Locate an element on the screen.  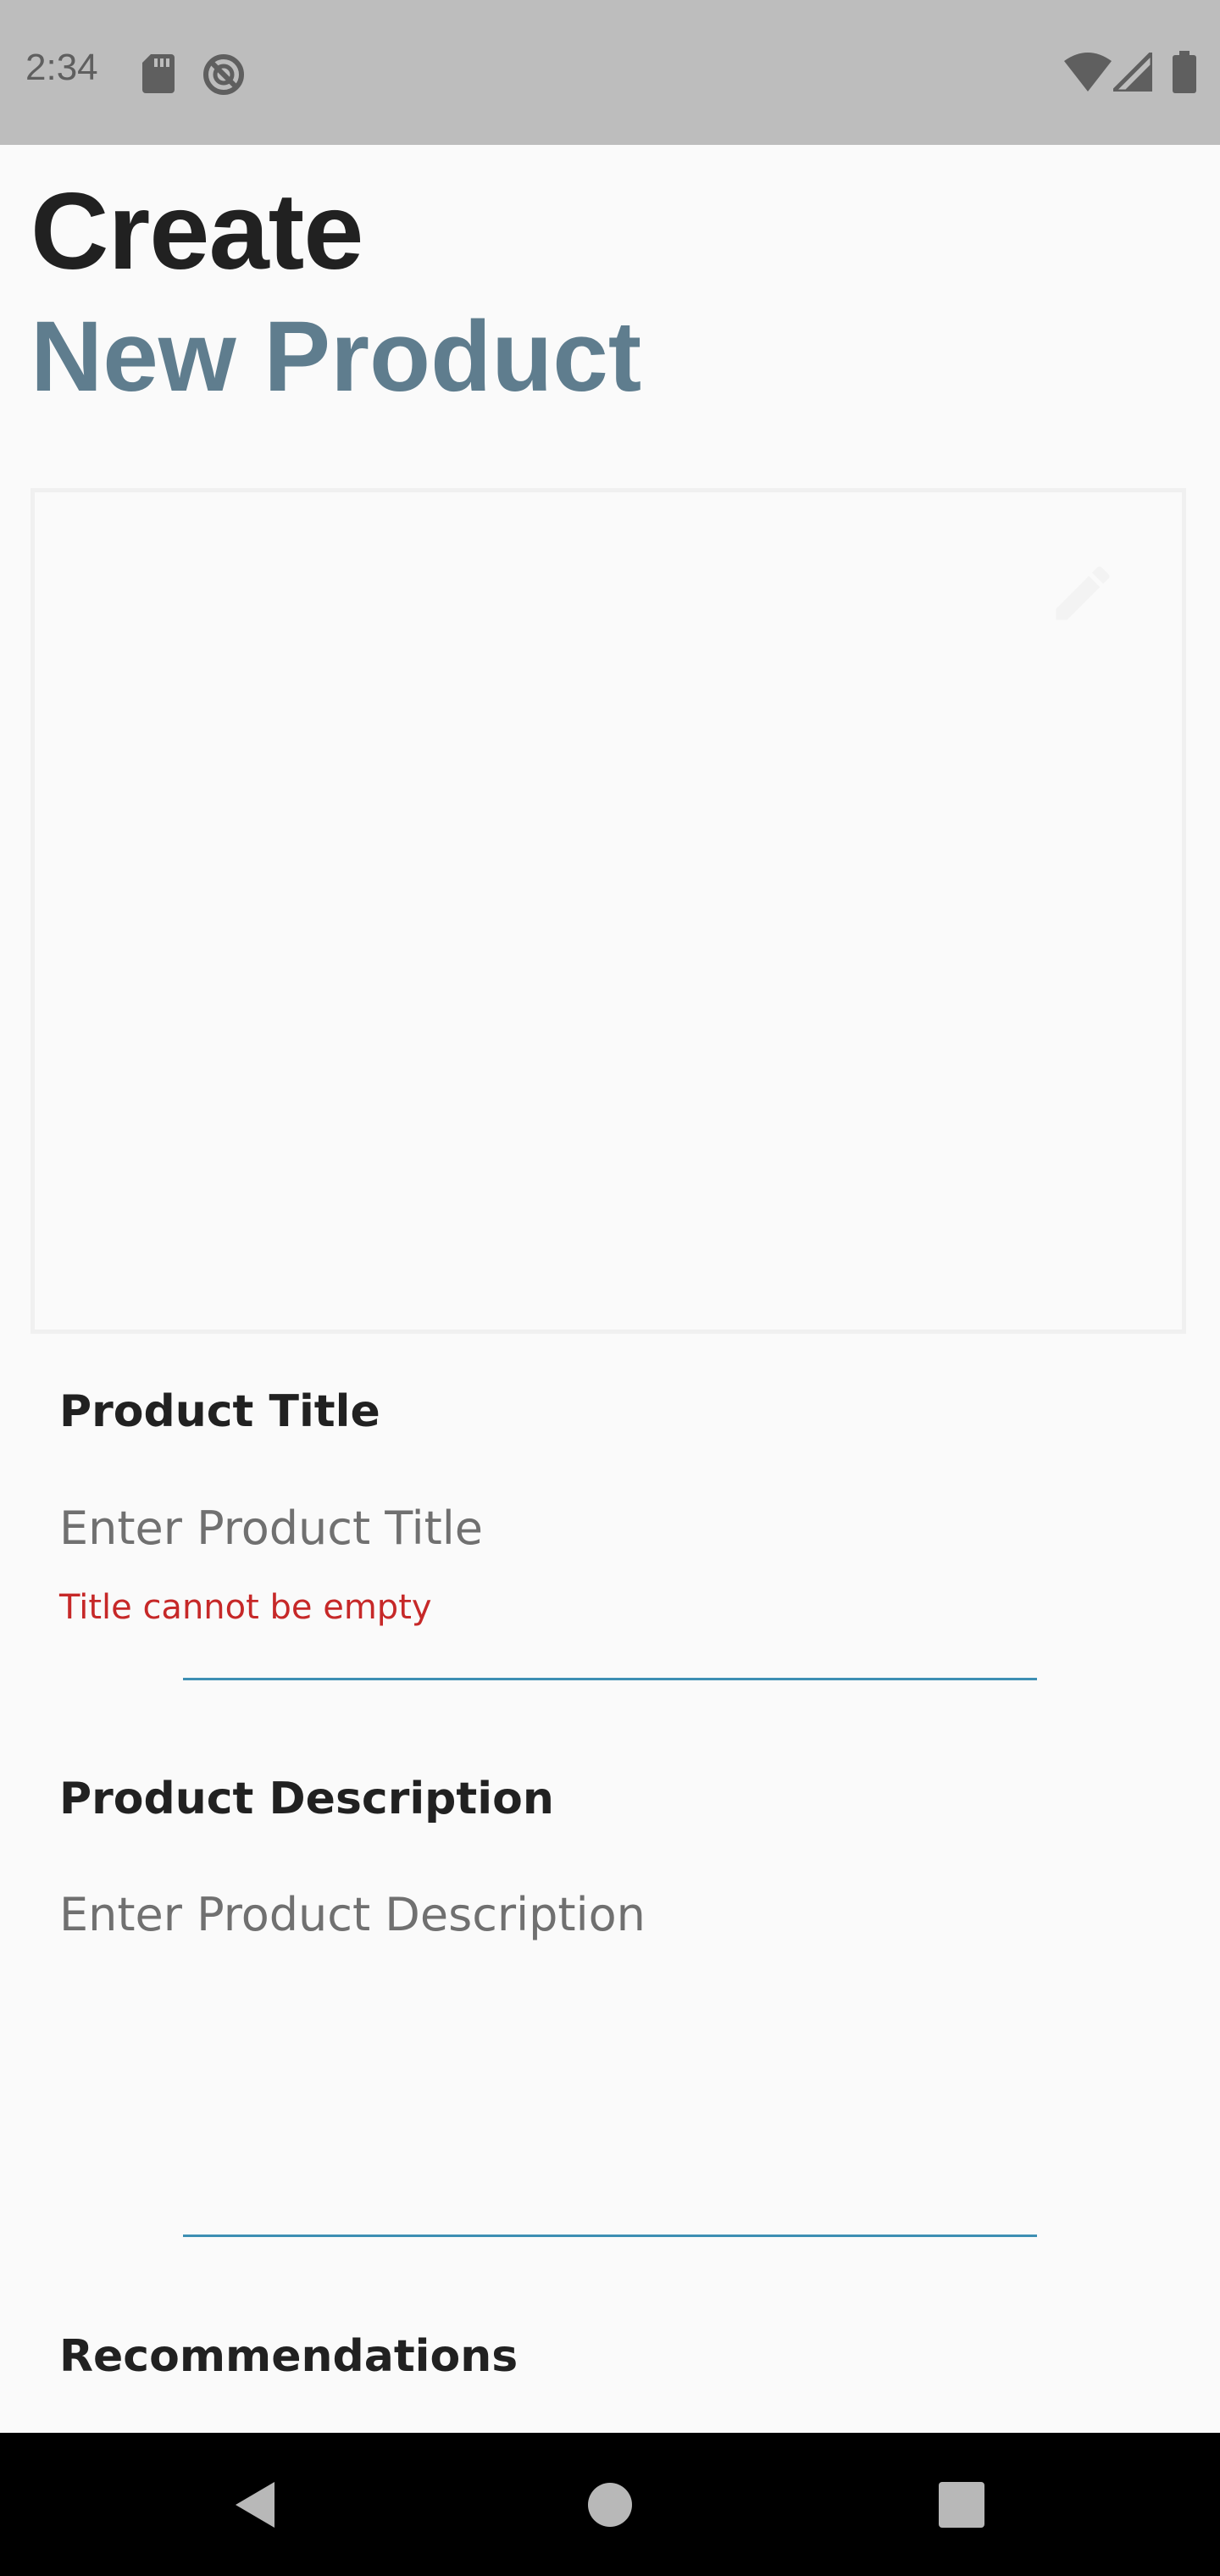
battery-icon is located at coordinates (1184, 72).